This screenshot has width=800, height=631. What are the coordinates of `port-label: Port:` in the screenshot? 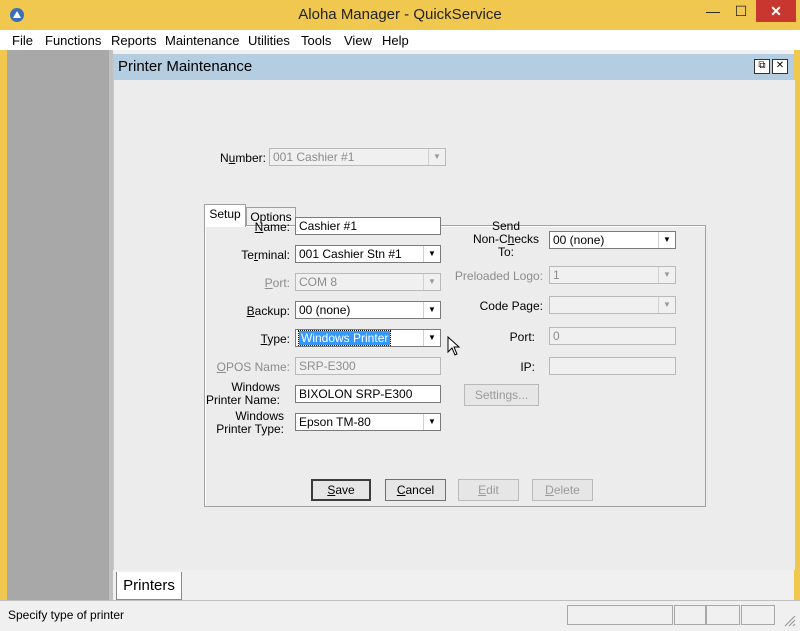 It's located at (277, 283).